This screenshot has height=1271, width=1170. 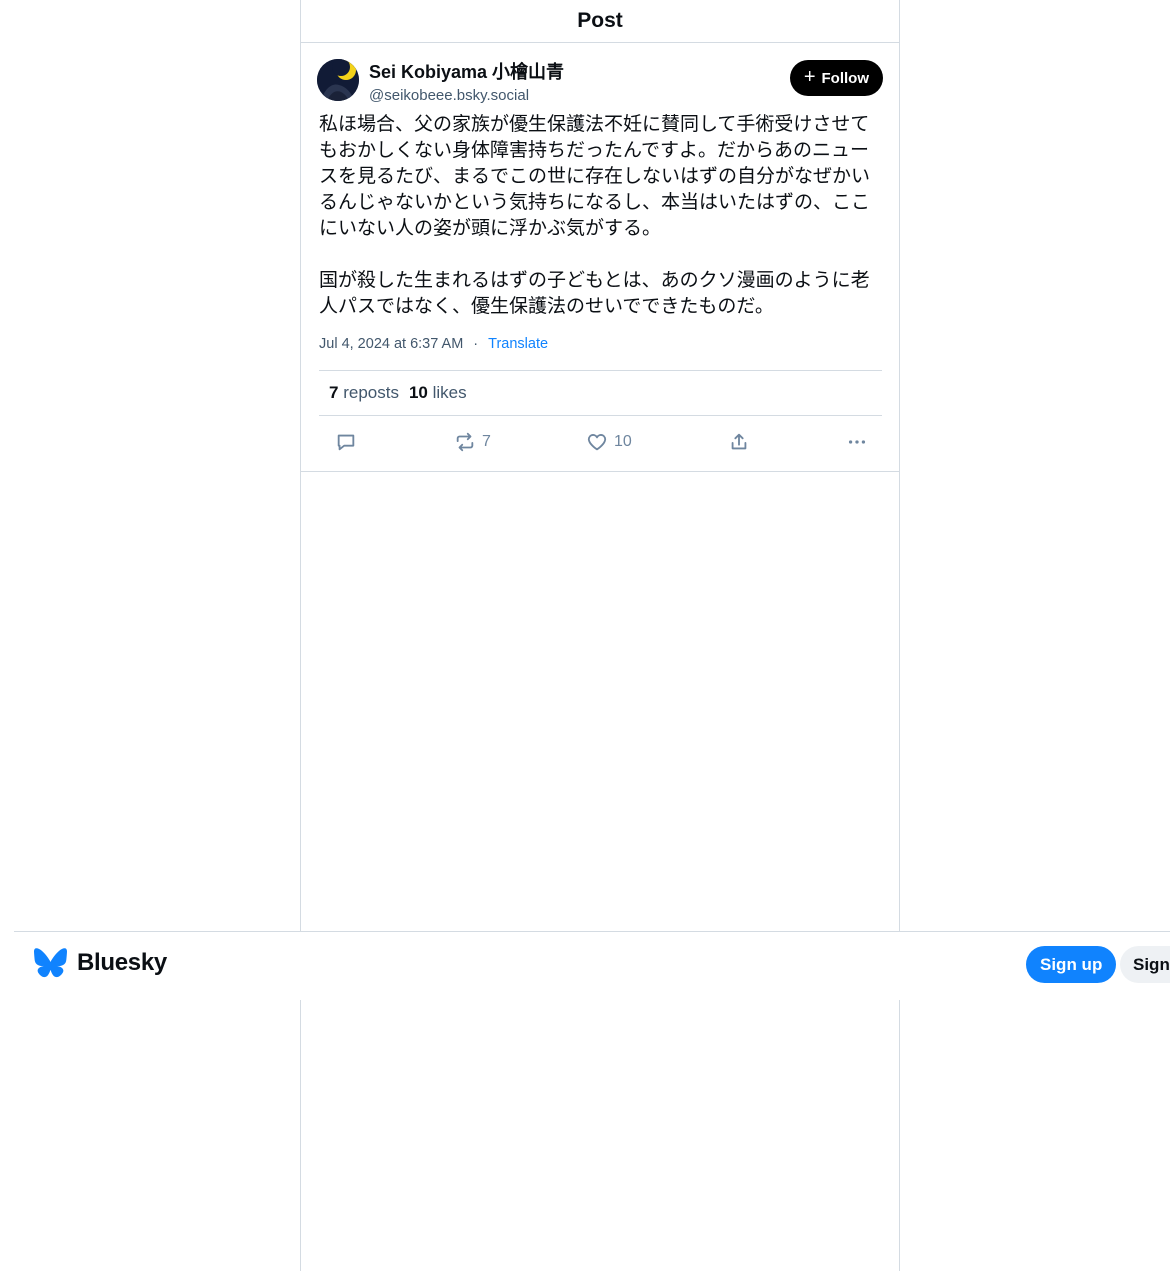 What do you see at coordinates (845, 78) in the screenshot?
I see `follow-label: Follow` at bounding box center [845, 78].